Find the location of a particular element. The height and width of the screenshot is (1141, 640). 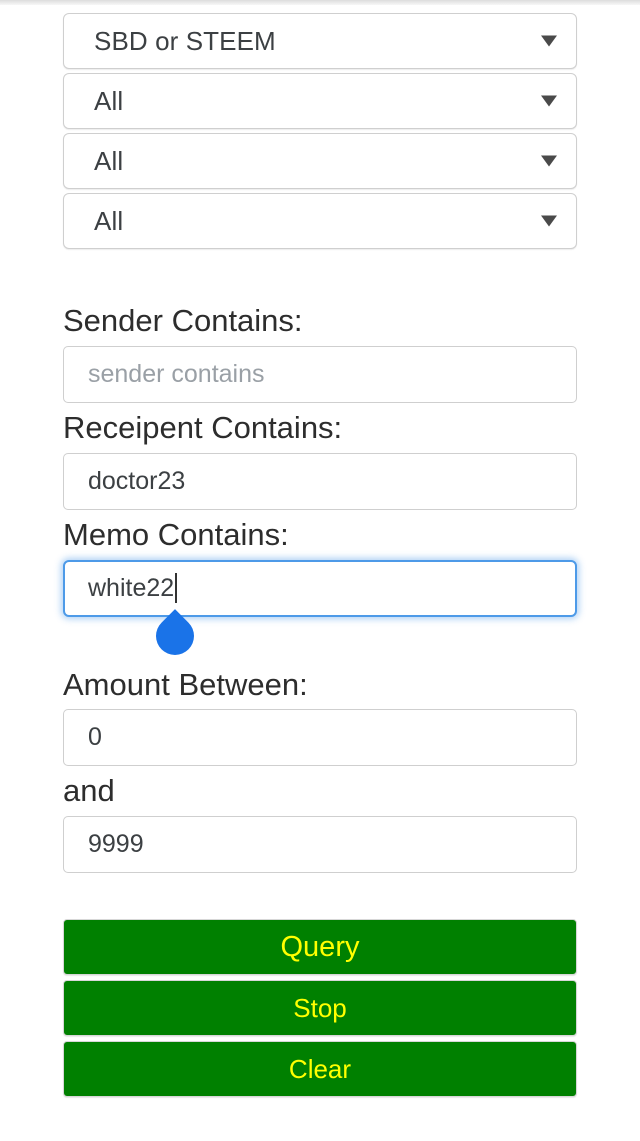

amount-max-field-block: and 9999 is located at coordinates (320, 823).